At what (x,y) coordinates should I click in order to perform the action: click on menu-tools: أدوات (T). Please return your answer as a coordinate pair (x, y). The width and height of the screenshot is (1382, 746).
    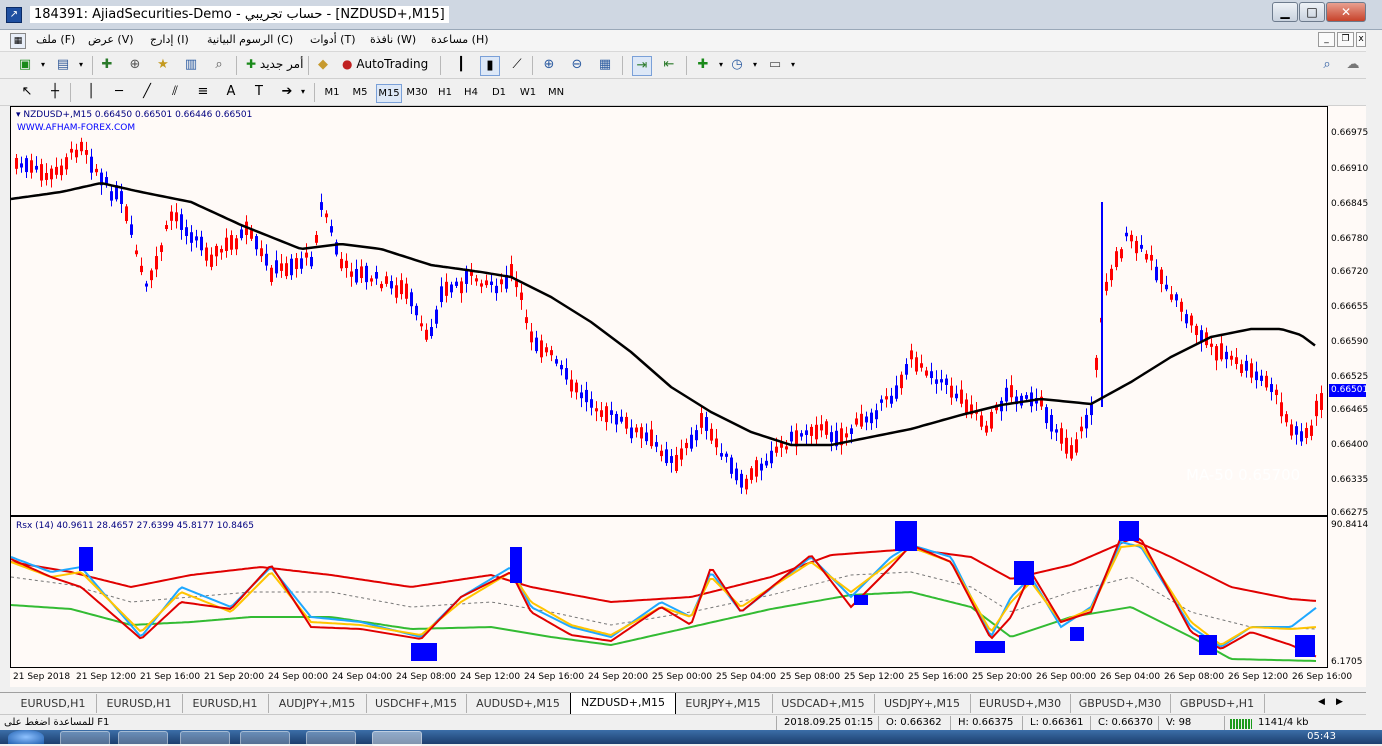
    Looking at the image, I should click on (333, 39).